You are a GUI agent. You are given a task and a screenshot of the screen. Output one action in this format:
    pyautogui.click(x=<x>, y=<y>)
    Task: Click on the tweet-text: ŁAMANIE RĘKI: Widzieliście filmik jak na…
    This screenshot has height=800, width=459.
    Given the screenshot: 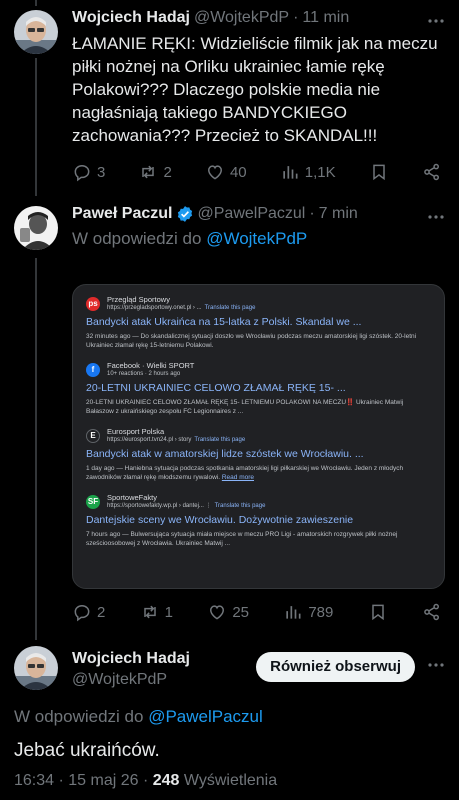 What is the action you would take?
    pyautogui.click(x=255, y=89)
    